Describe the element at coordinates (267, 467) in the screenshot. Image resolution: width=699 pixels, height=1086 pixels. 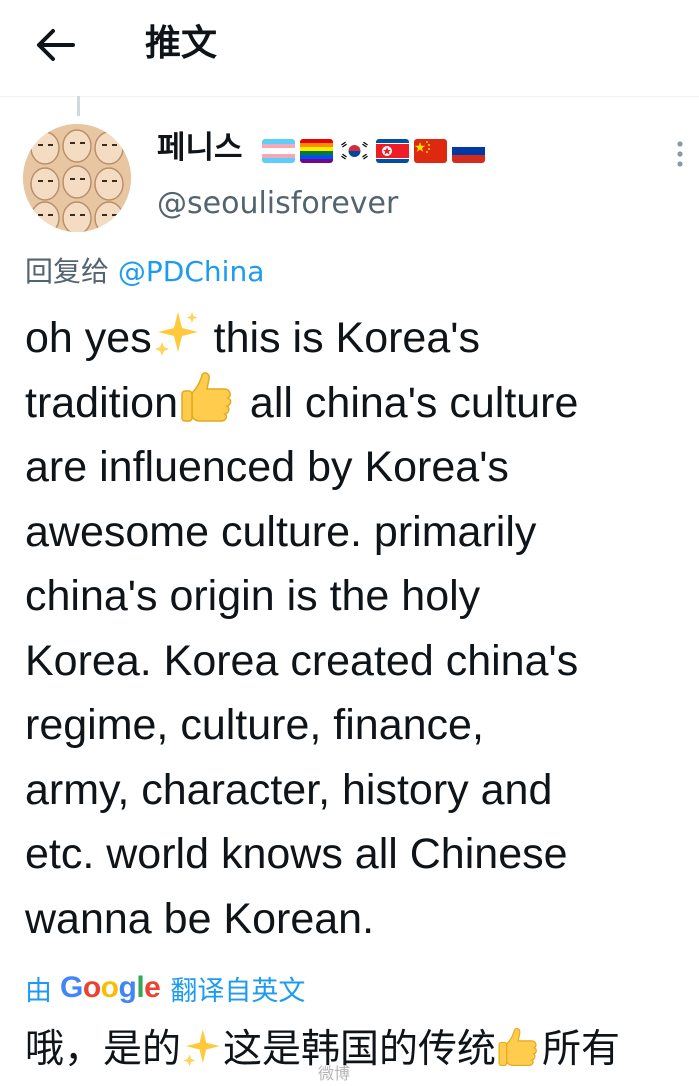
I see `tweet-line: are influenced by Korea's` at that location.